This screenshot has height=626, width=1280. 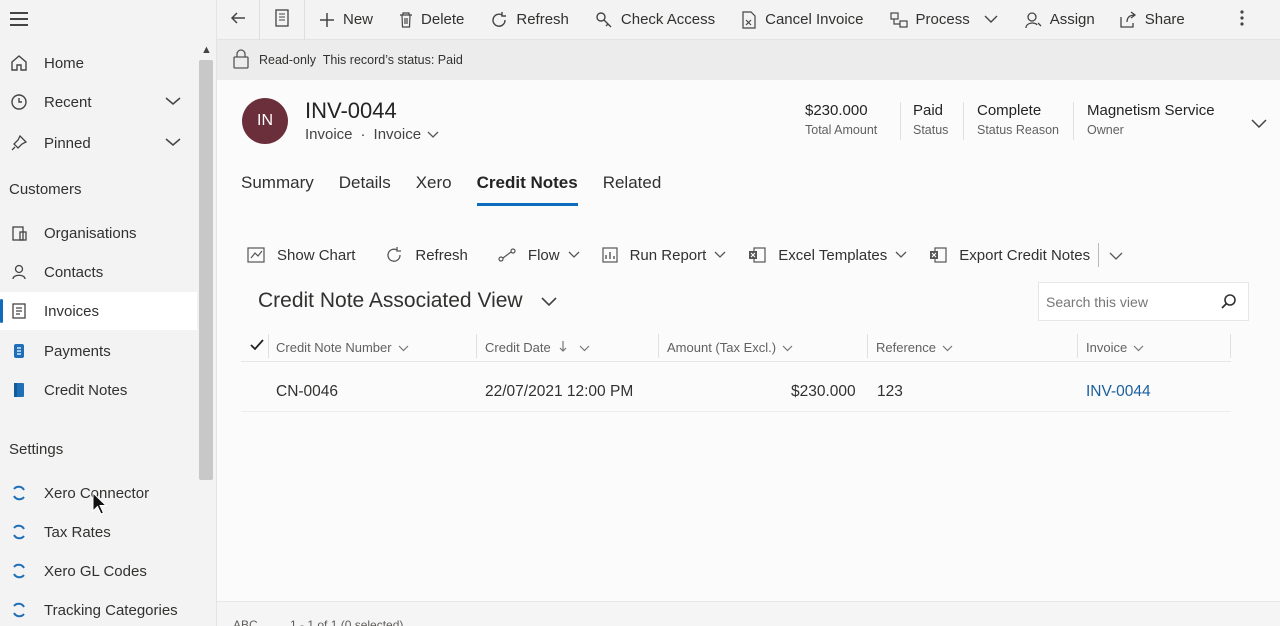 What do you see at coordinates (537, 347) in the screenshot?
I see `column-header-credit-date: Credit Date` at bounding box center [537, 347].